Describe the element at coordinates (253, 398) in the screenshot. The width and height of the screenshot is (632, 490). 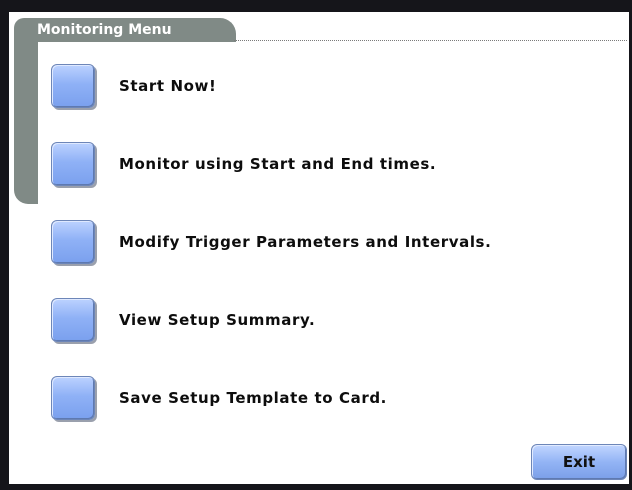
I see `menu-item-label: Save Setup Template to Card.` at that location.